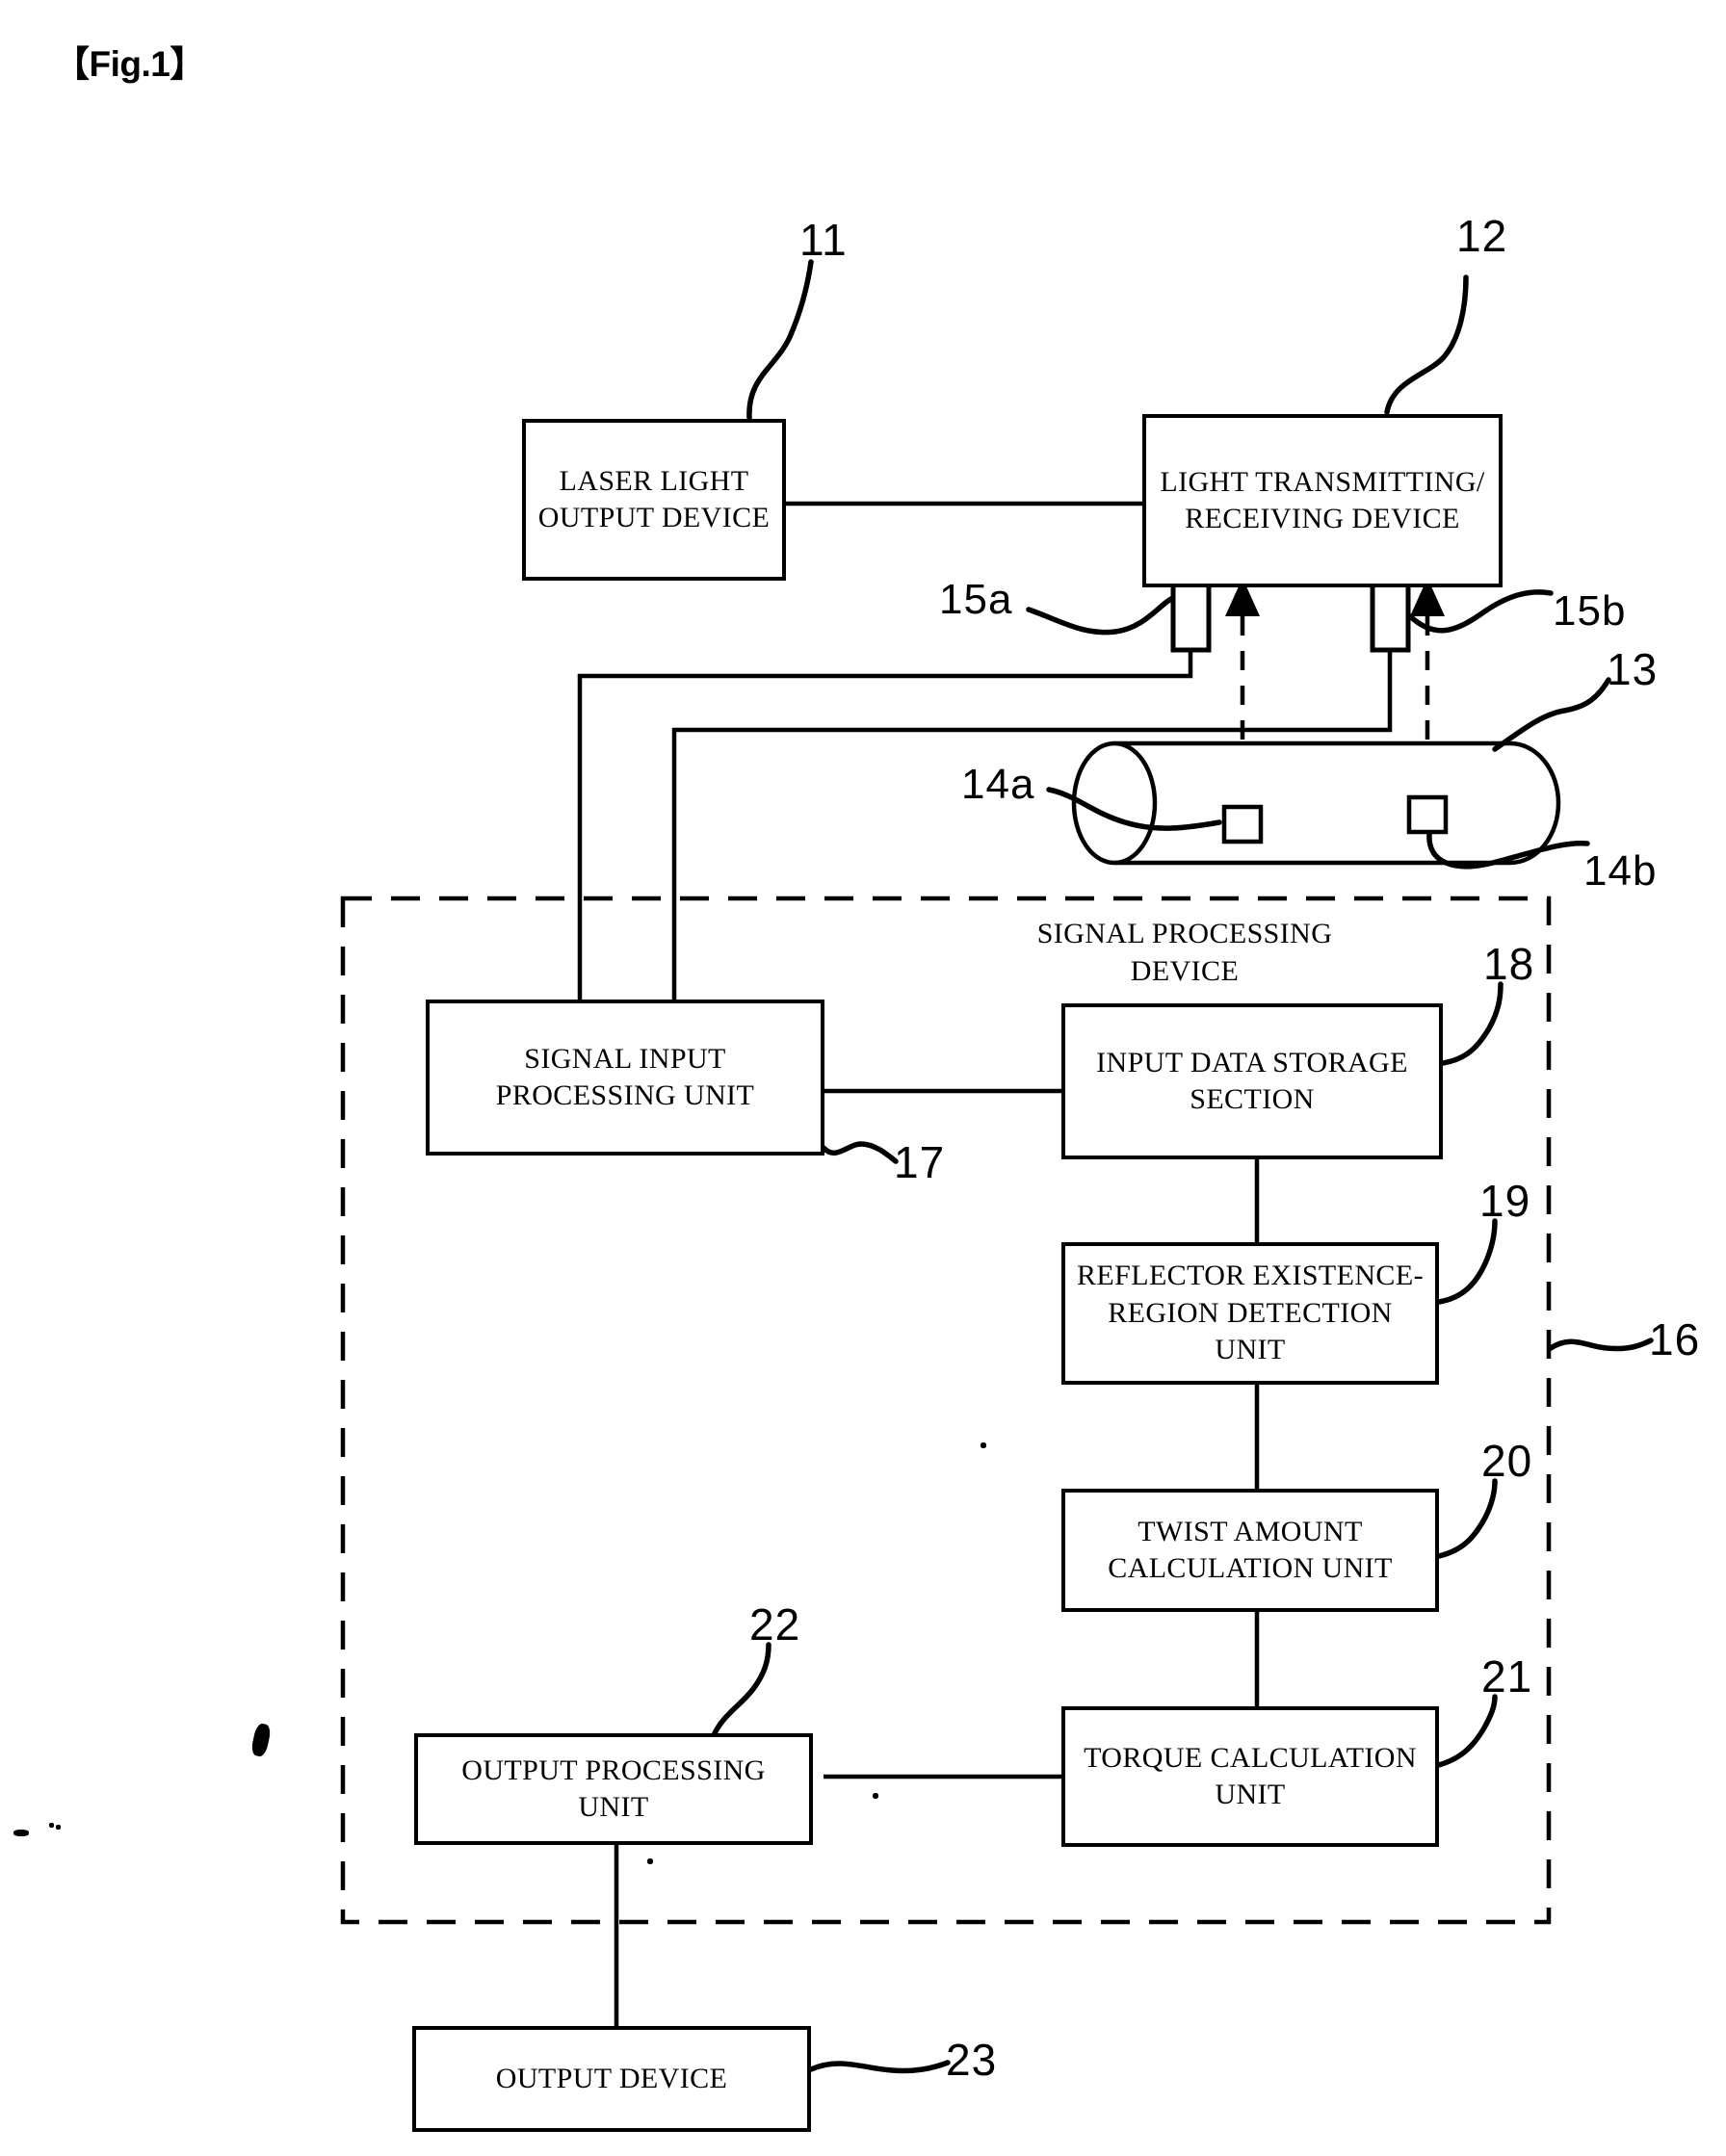 The image size is (1726, 2156). Describe the element at coordinates (998, 784) in the screenshot. I see `reference-numeral-14a: 14a` at that location.